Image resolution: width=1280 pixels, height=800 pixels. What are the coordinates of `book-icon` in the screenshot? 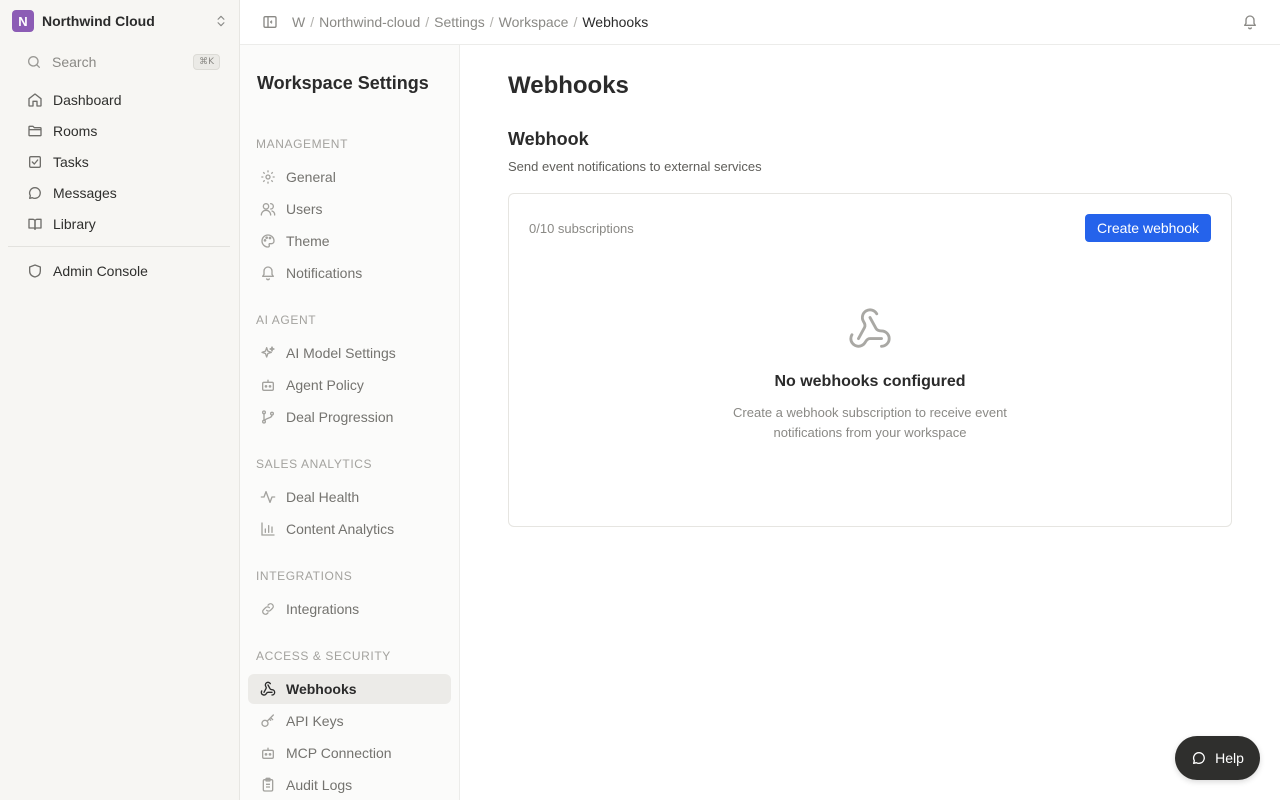 It's located at (35, 224).